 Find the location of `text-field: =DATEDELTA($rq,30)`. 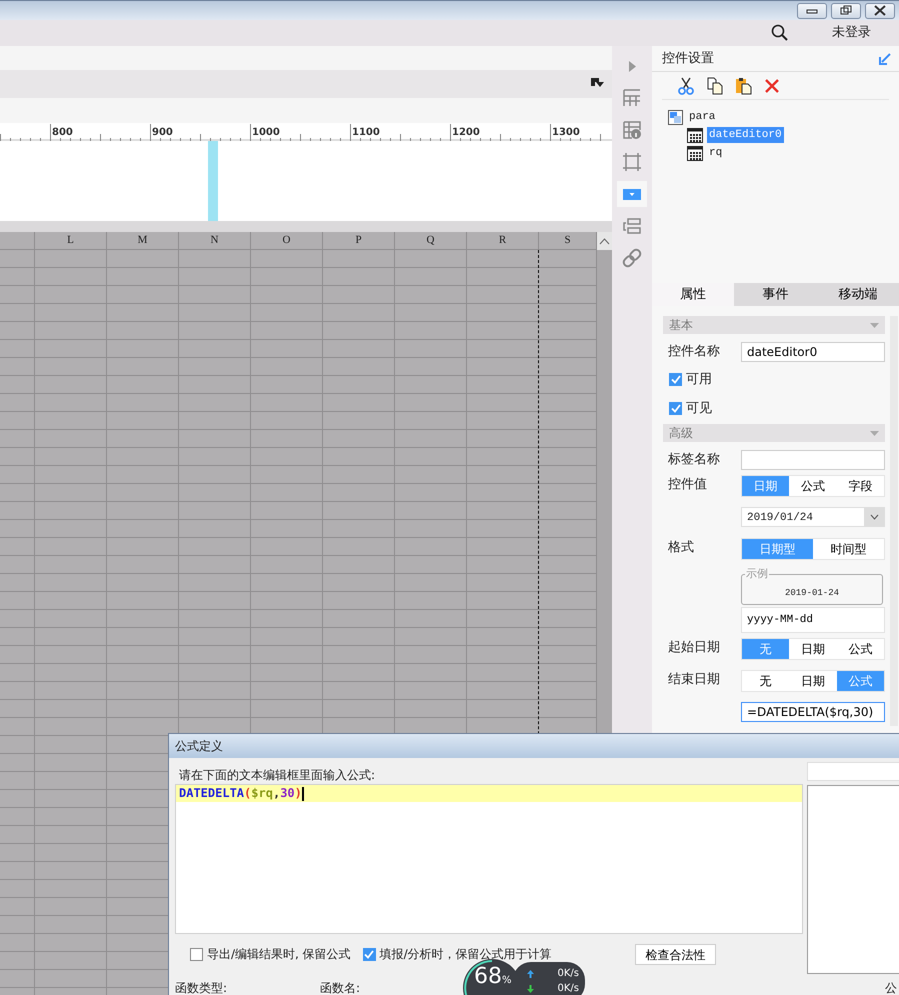

text-field: =DATEDELTA($rq,30) is located at coordinates (813, 712).